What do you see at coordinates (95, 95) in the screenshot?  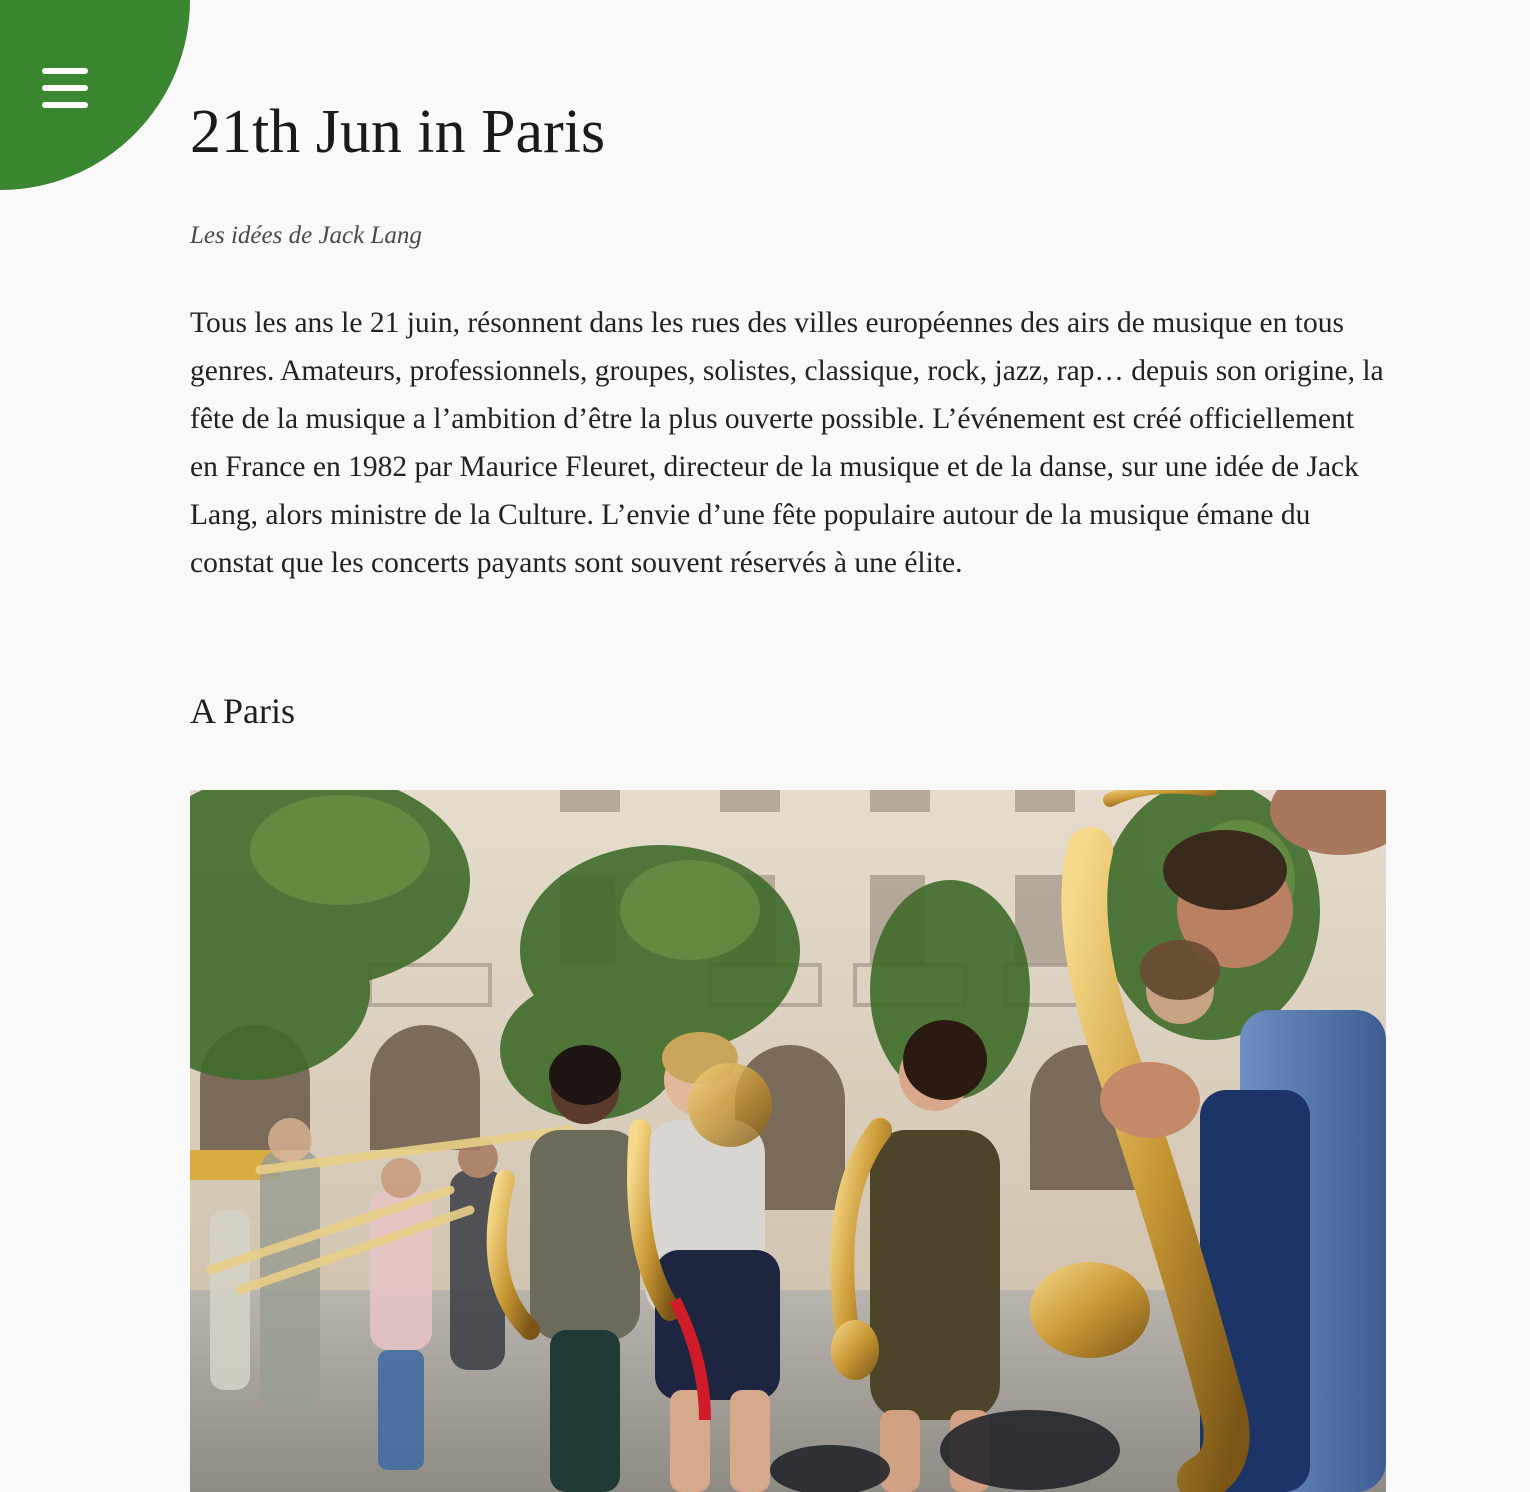 I see `menu-button` at bounding box center [95, 95].